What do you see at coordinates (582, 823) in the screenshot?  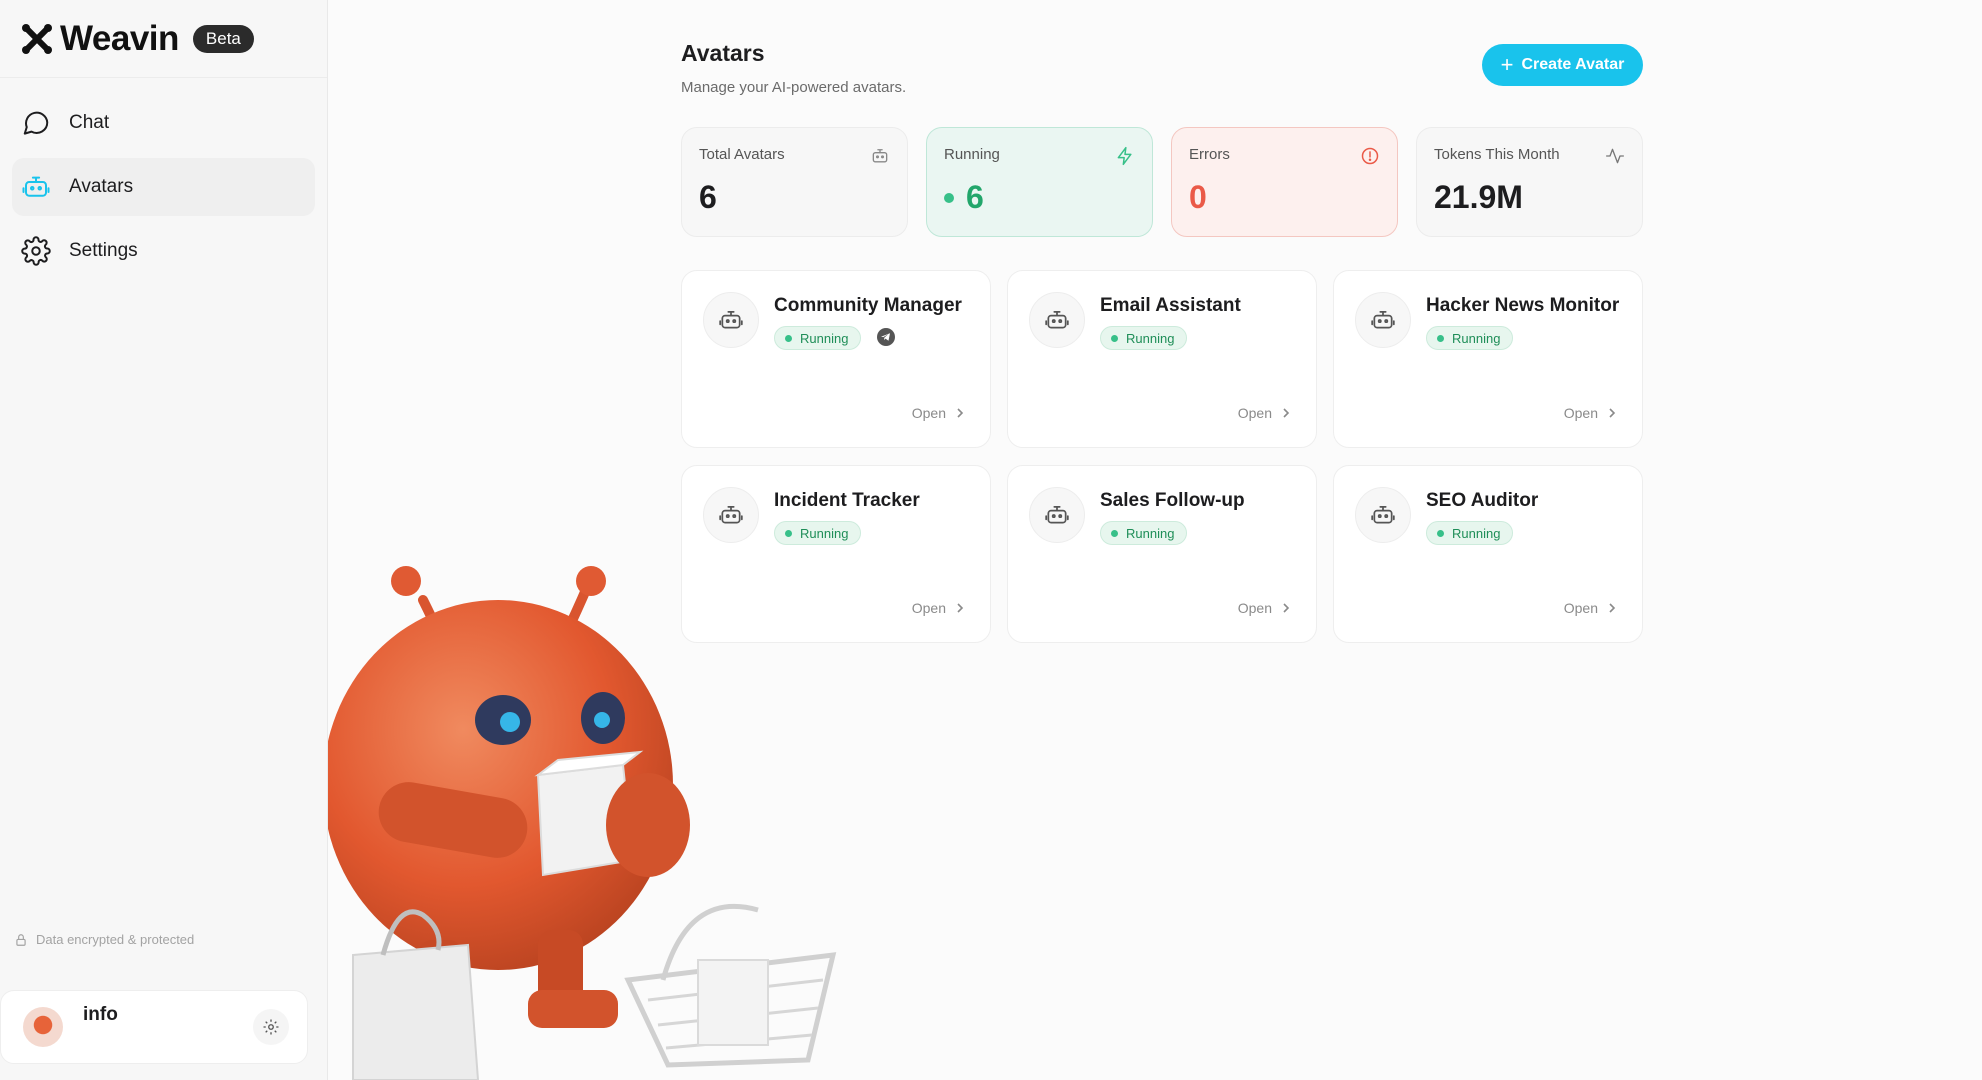 I see `mascot-illustration` at bounding box center [582, 823].